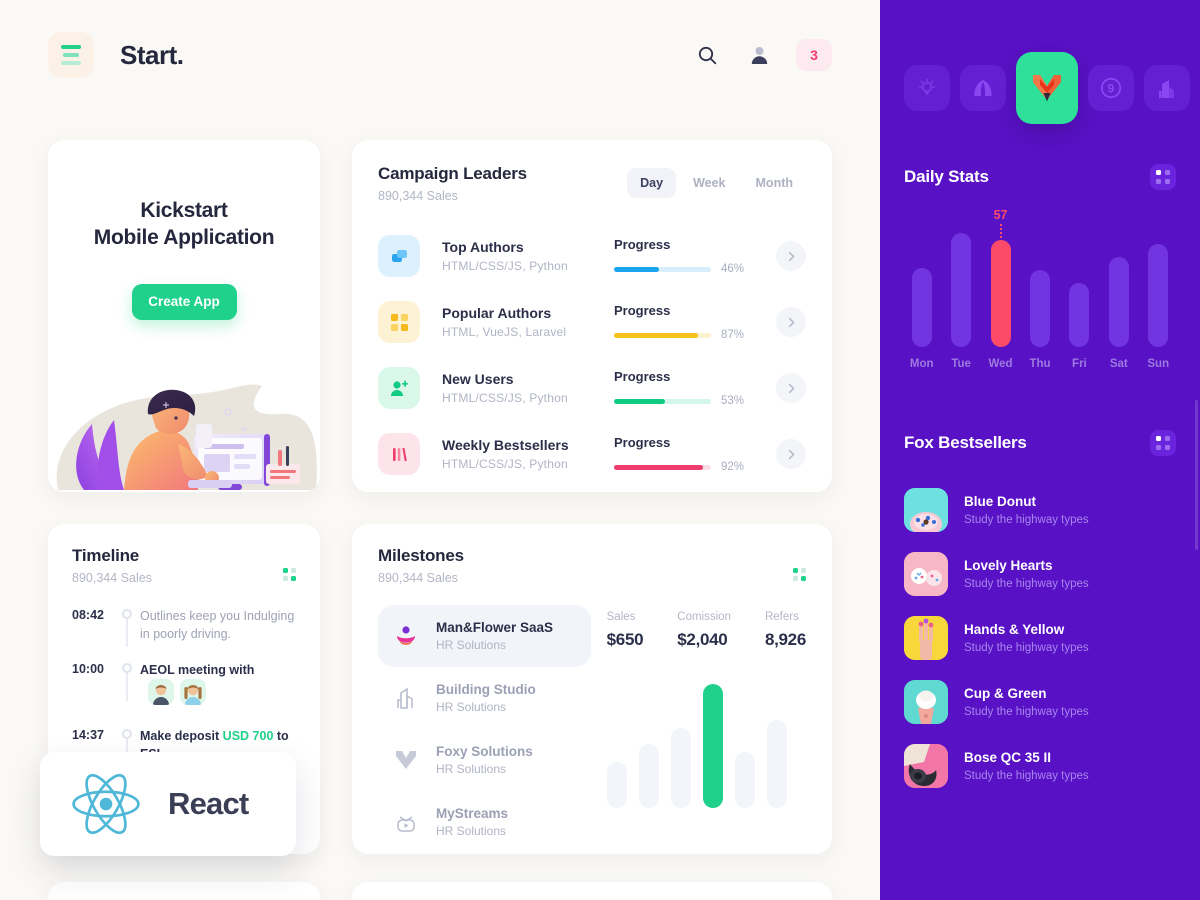  What do you see at coordinates (484, 822) in the screenshot?
I see `milestone-row: MyStreams HR Solutions` at bounding box center [484, 822].